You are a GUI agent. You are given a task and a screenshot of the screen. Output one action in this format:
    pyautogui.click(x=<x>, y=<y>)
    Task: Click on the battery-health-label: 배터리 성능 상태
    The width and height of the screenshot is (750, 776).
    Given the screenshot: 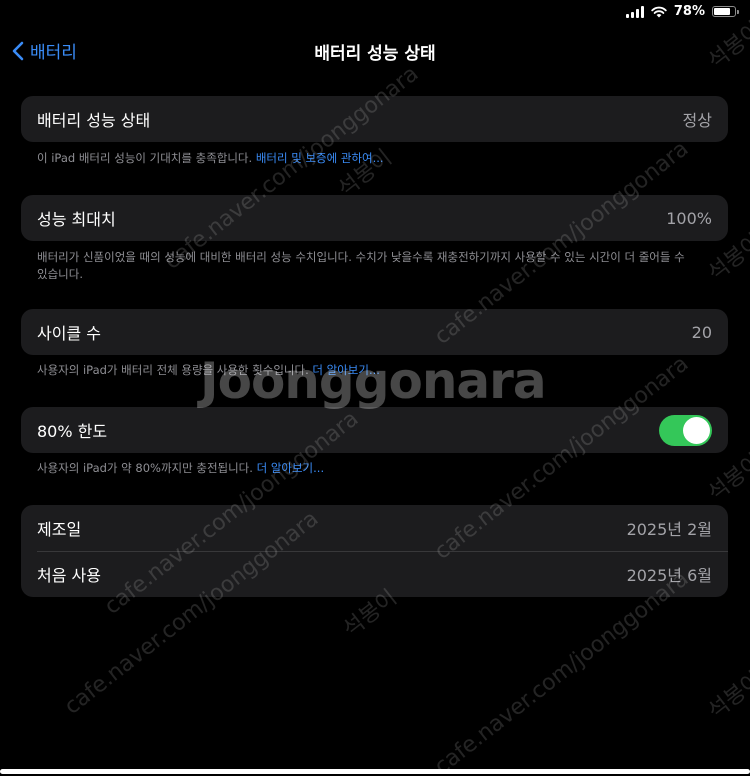 What is the action you would take?
    pyautogui.click(x=94, y=120)
    